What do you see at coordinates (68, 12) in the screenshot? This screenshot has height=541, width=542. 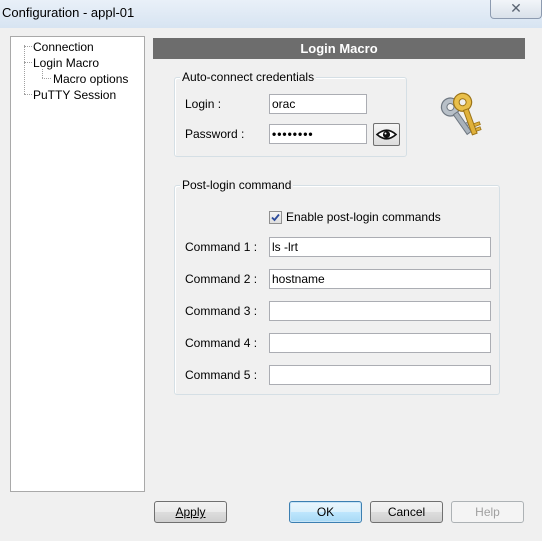 I see `window-title: Configuration - appl-01` at bounding box center [68, 12].